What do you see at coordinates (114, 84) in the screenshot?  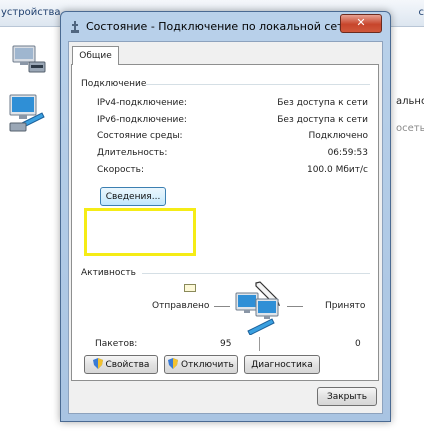 I see `connection-group-title: Подключение` at bounding box center [114, 84].